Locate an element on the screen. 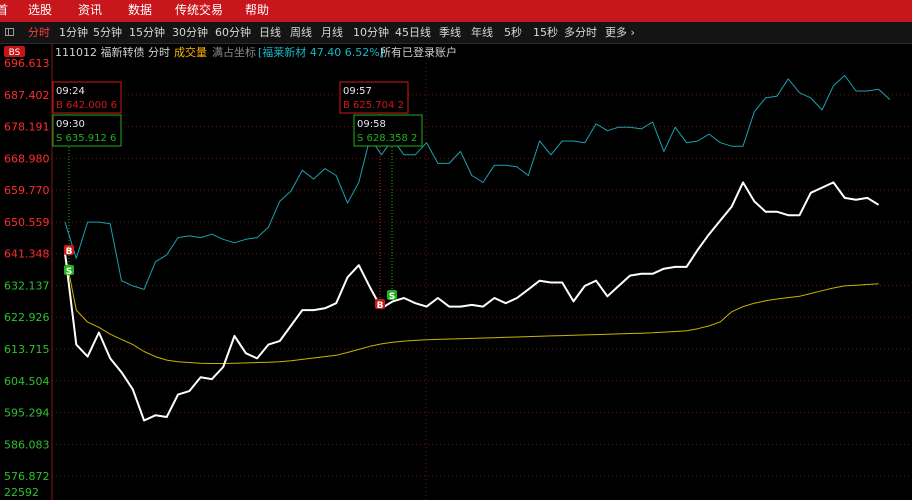  trade-box-time: 09:24 is located at coordinates (70, 91).